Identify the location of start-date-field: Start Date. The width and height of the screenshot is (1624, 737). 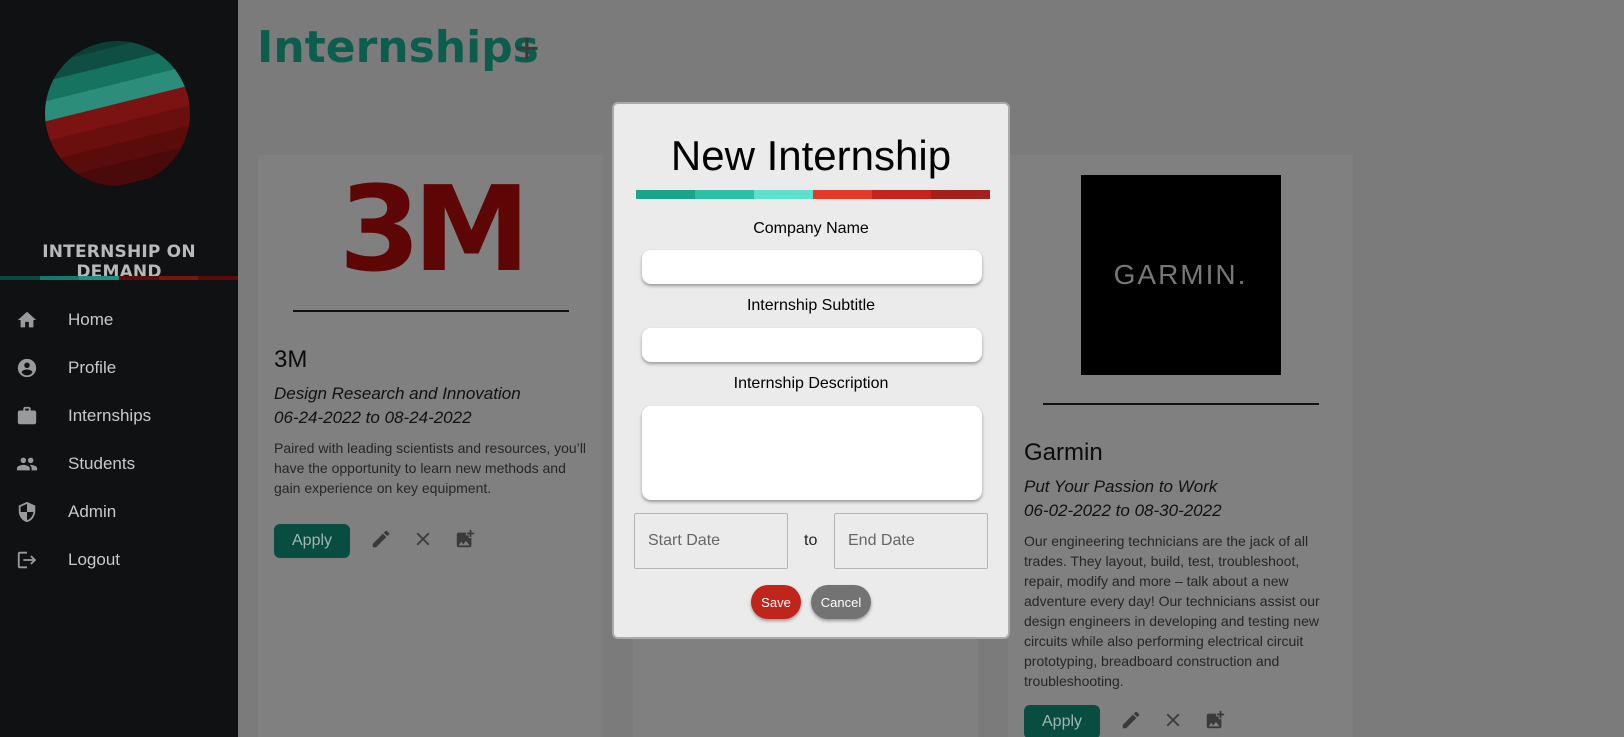
(711, 541).